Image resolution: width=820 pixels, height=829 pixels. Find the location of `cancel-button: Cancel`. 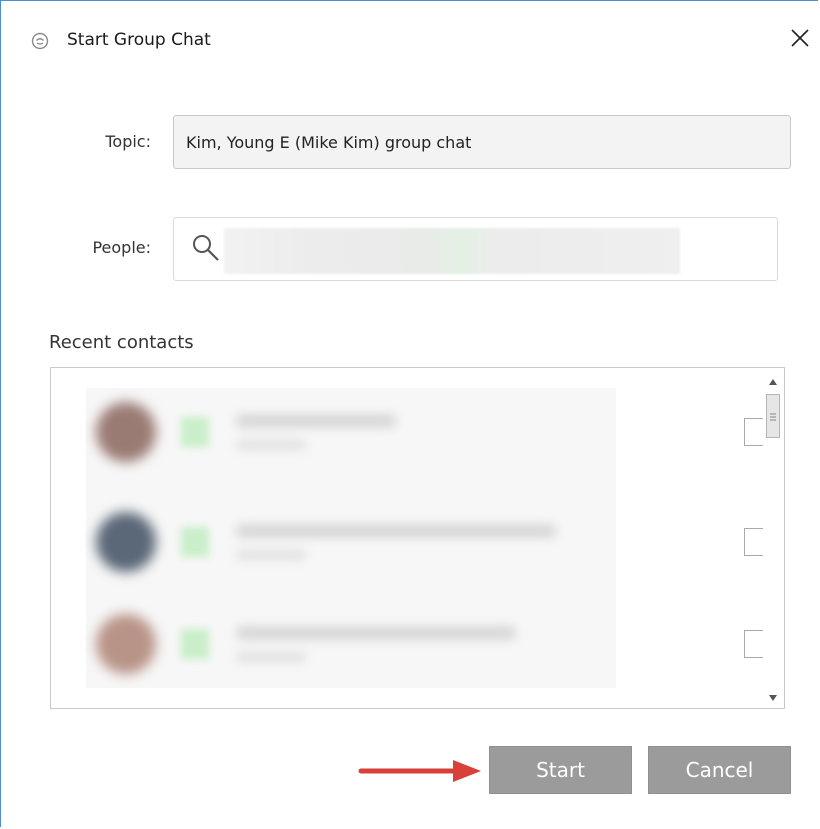

cancel-button: Cancel is located at coordinates (719, 770).